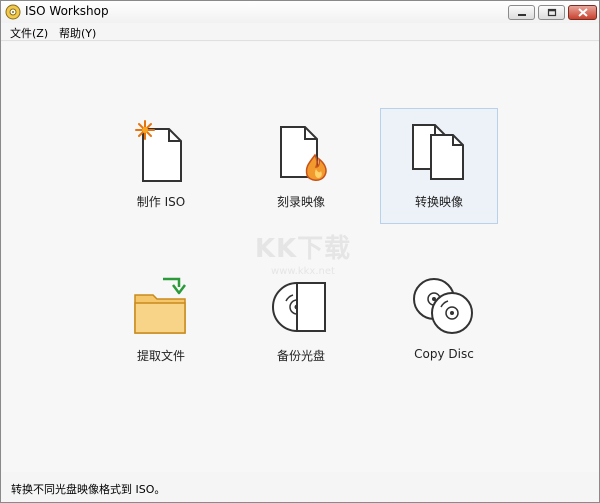  What do you see at coordinates (300, 32) in the screenshot?
I see `menu-bar: 文件(Z) 帮助(Y)` at bounding box center [300, 32].